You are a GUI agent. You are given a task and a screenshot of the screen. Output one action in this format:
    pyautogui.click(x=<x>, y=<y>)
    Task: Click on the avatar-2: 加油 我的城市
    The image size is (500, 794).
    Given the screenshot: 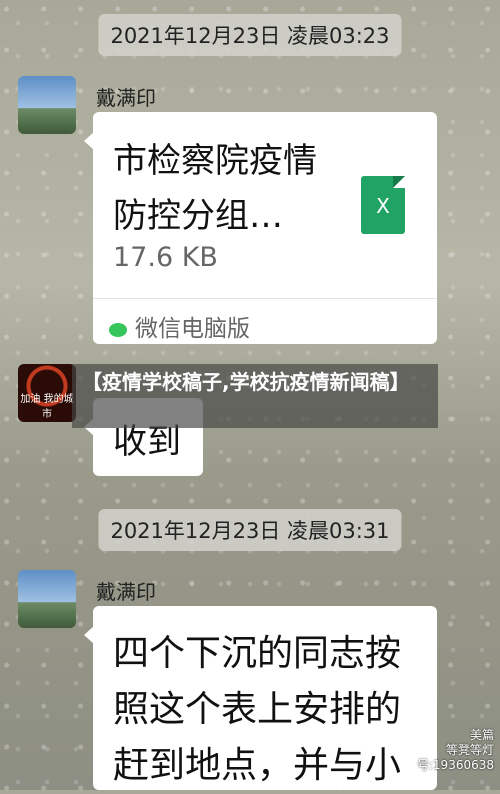 What is the action you would take?
    pyautogui.click(x=47, y=393)
    